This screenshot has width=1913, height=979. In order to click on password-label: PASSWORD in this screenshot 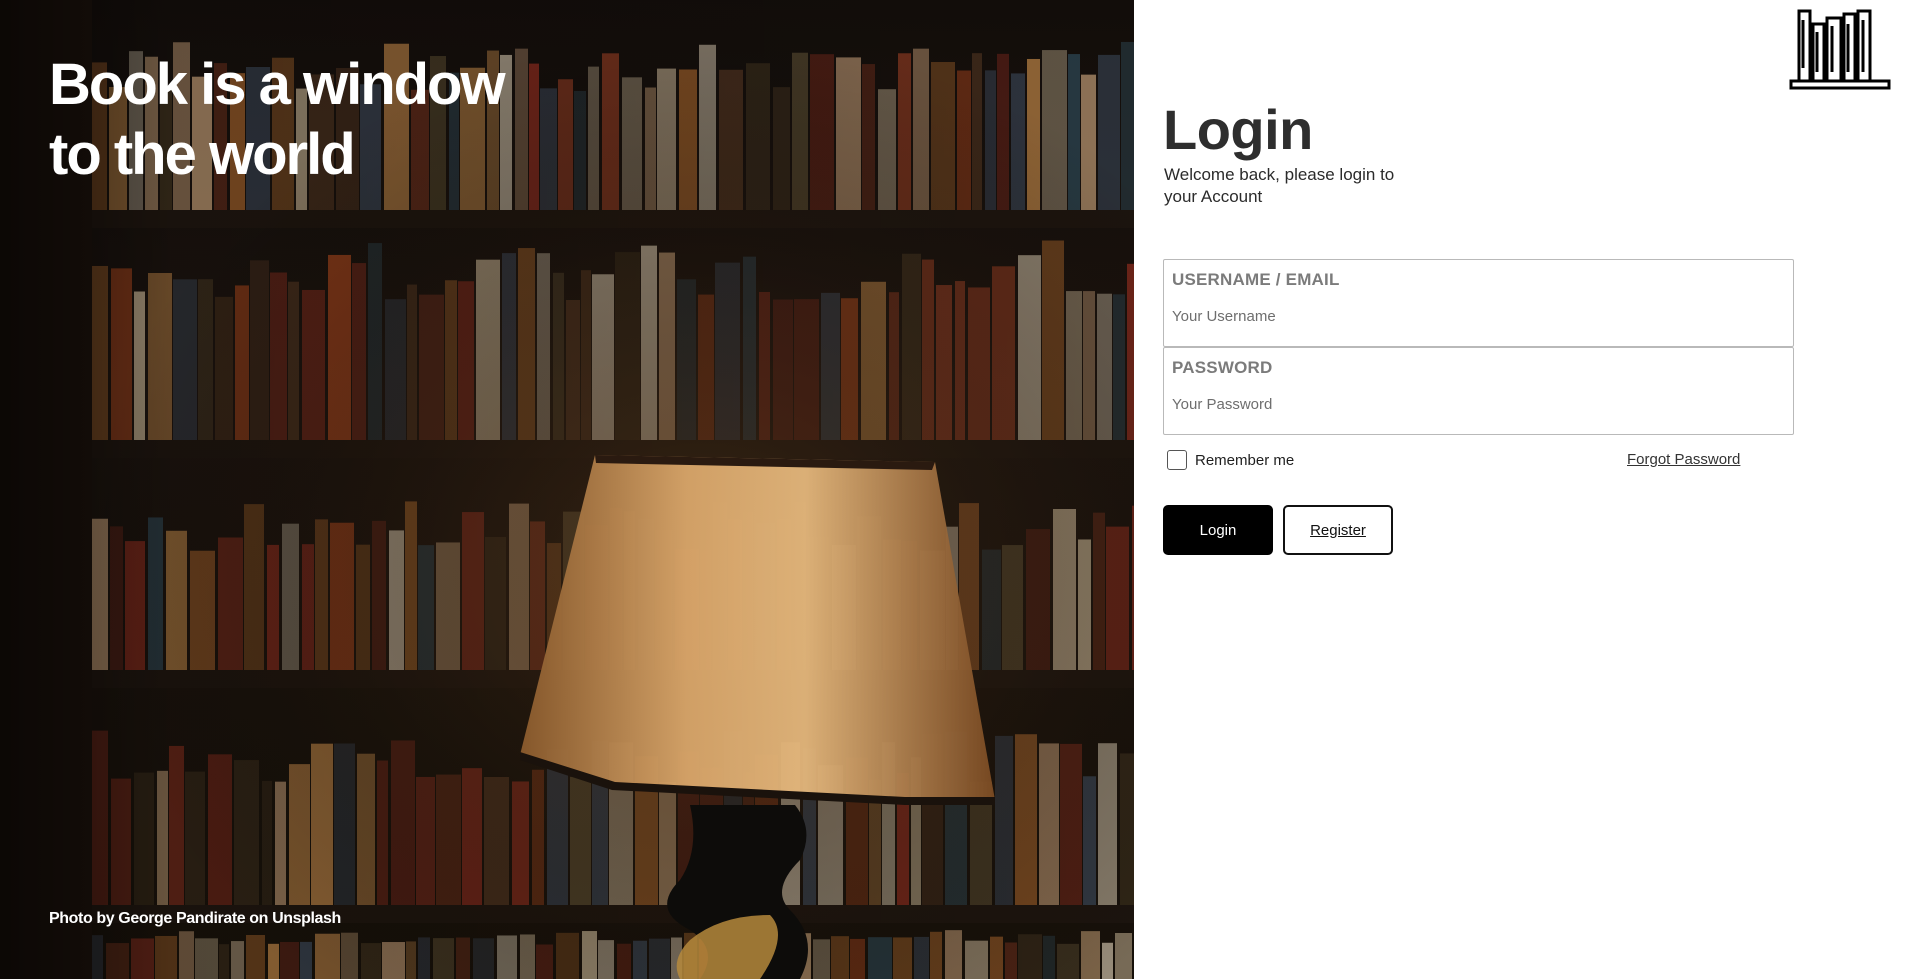, I will do `click(1222, 367)`.